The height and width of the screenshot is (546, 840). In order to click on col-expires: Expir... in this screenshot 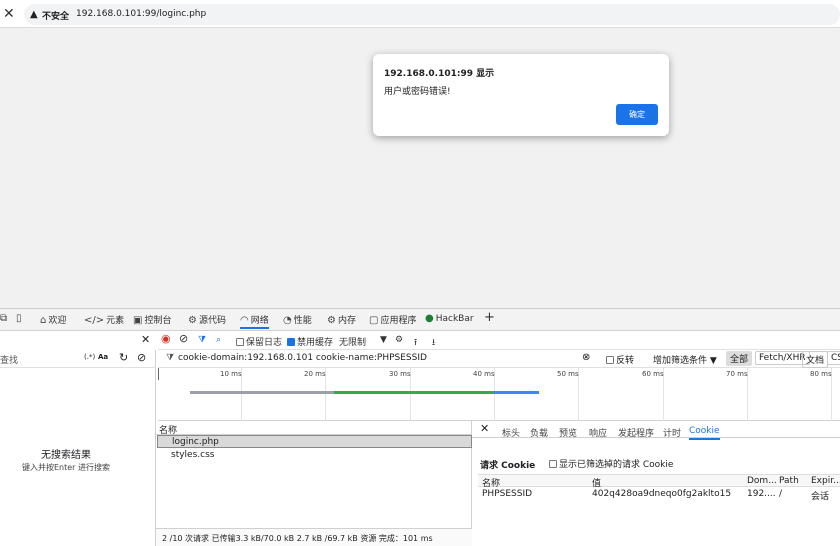, I will do `click(825, 481)`.